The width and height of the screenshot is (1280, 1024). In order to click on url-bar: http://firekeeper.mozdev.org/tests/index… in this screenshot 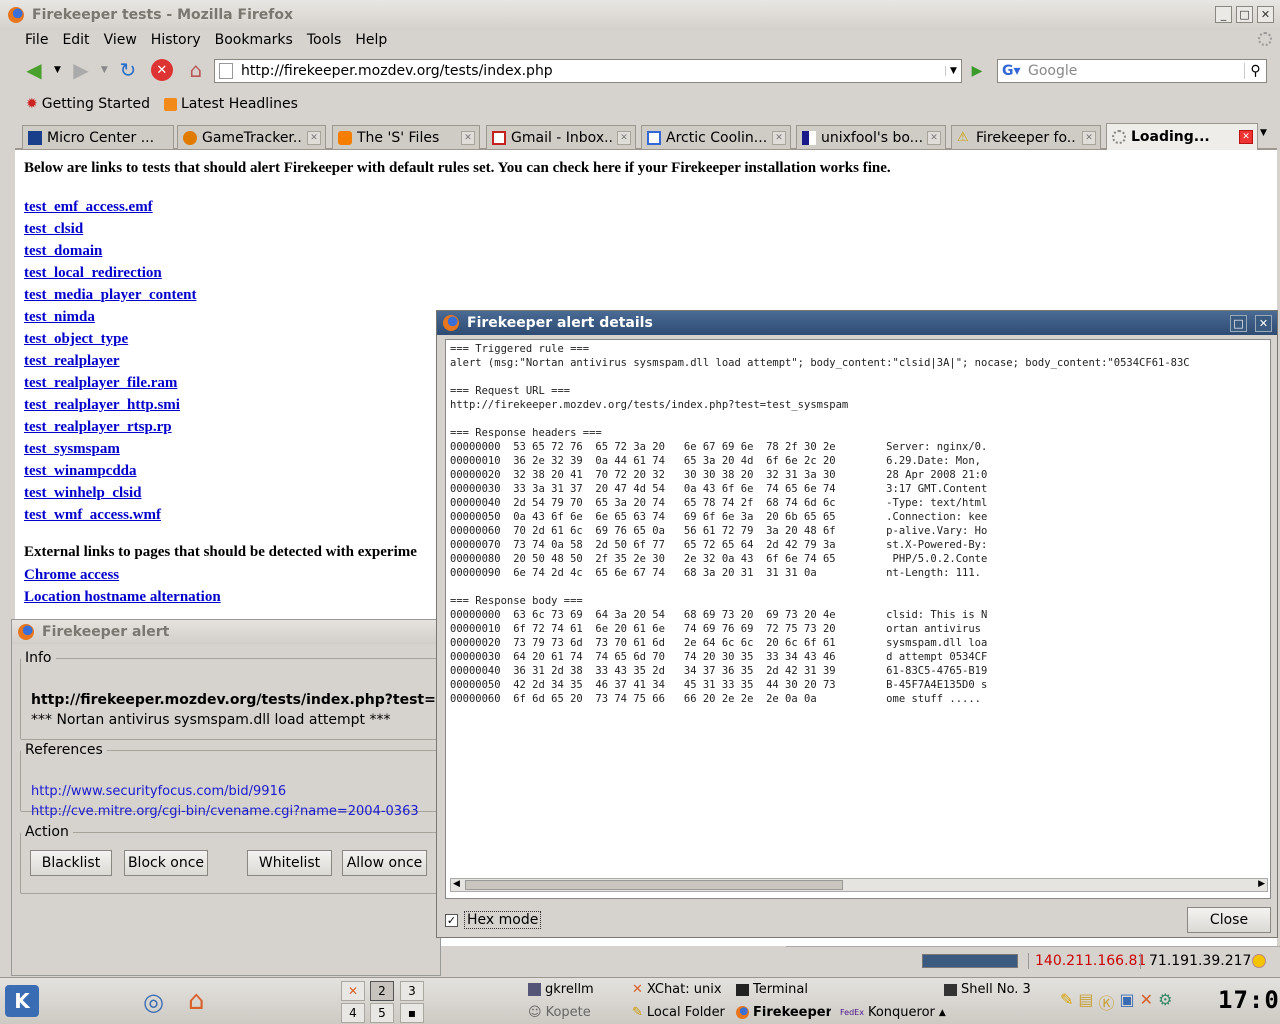, I will do `click(588, 71)`.